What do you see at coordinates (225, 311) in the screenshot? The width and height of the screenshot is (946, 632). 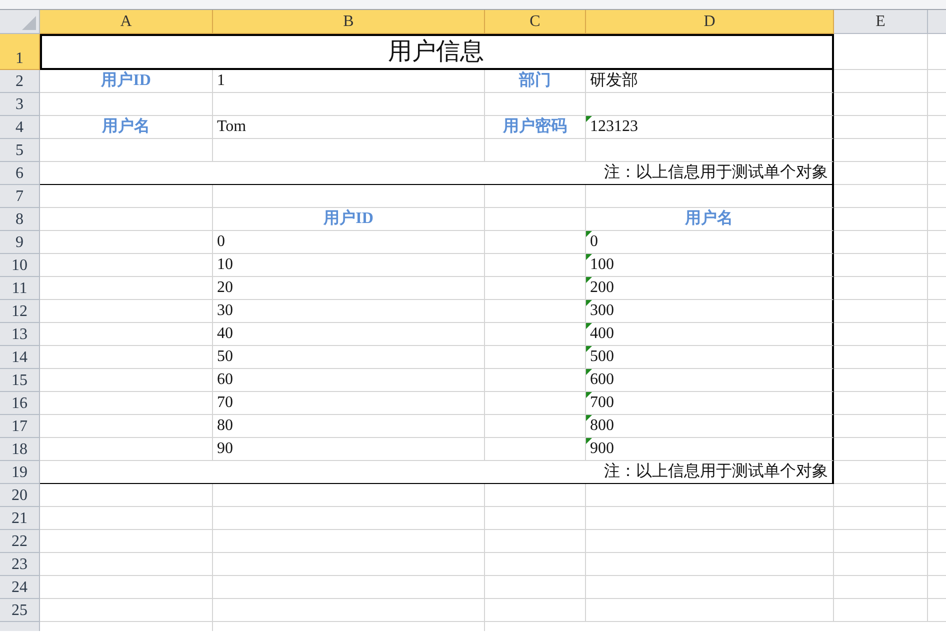 I see `cell-value: 30` at bounding box center [225, 311].